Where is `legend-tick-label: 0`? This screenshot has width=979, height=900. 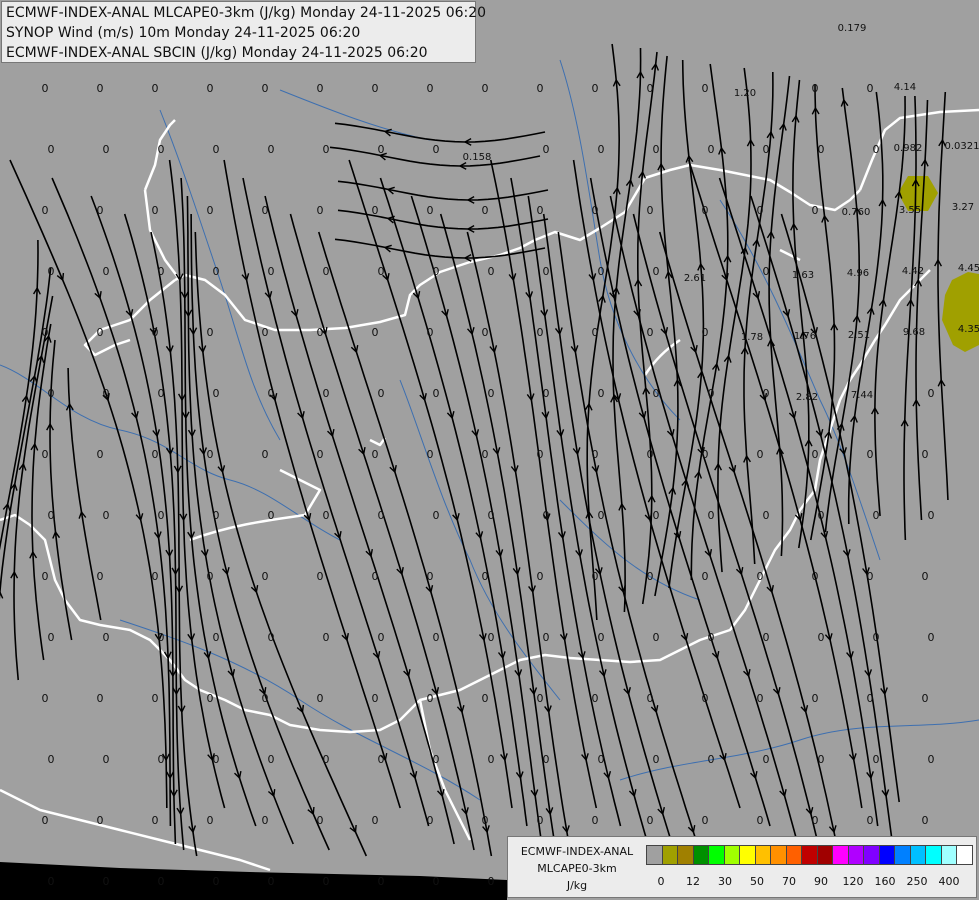
legend-tick-label: 0 is located at coordinates (661, 881).